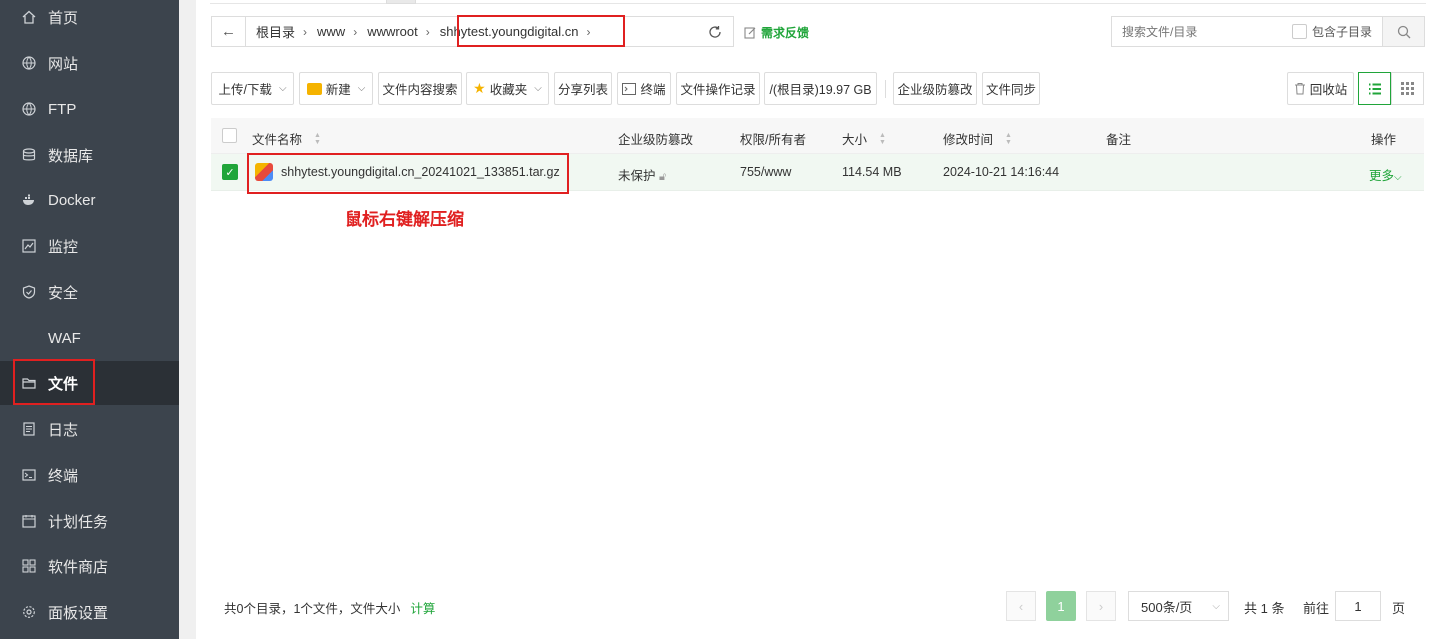 This screenshot has width=1440, height=639. I want to click on terminal-button: 终端, so click(644, 88).